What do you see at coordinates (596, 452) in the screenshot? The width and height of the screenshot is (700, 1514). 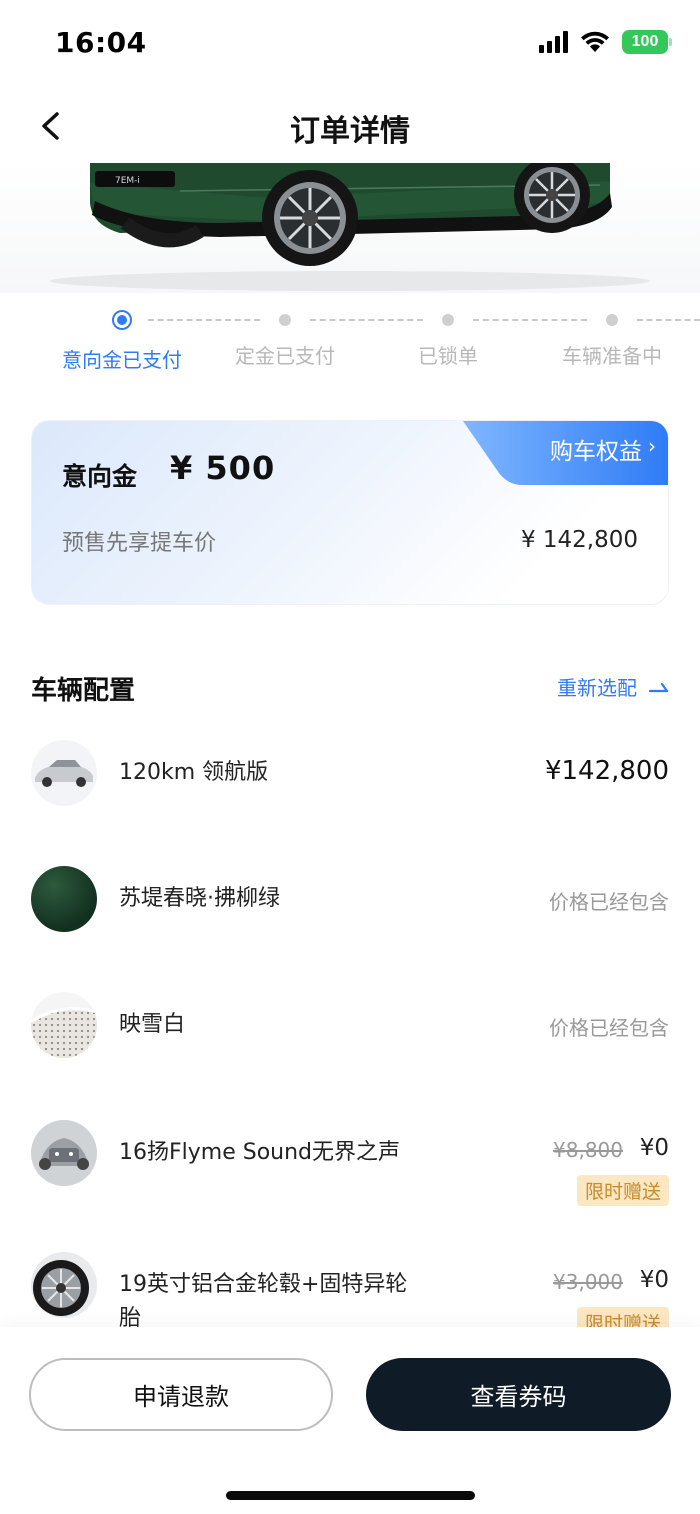 I see `benefit-label: 购车权益` at bounding box center [596, 452].